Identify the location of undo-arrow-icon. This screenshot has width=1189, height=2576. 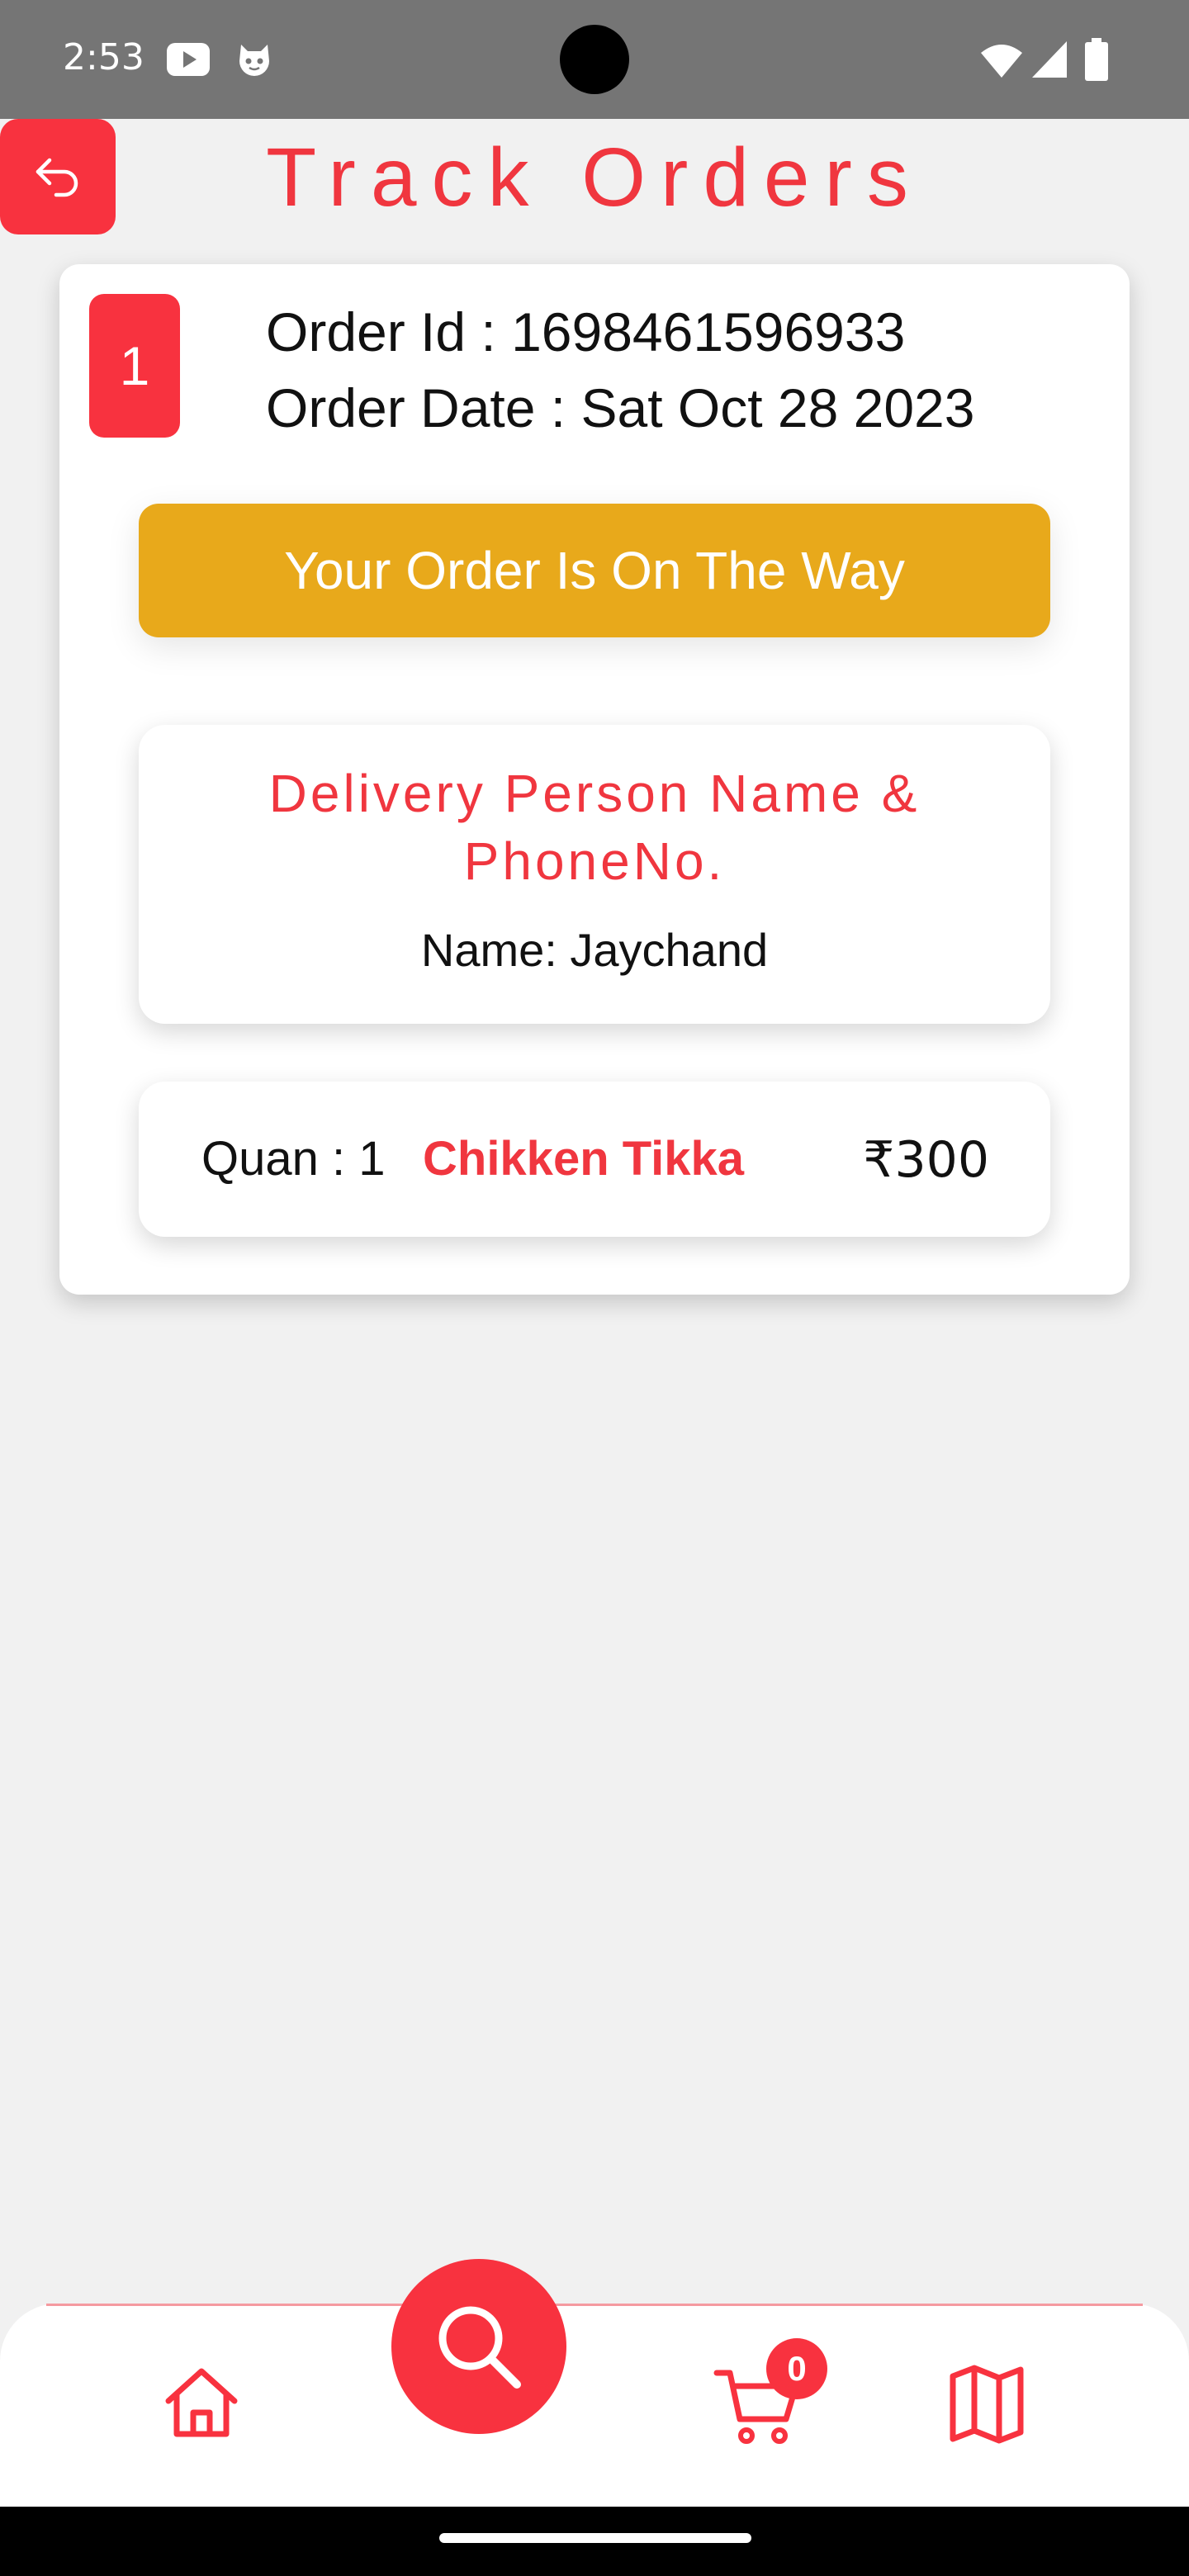
(57, 177).